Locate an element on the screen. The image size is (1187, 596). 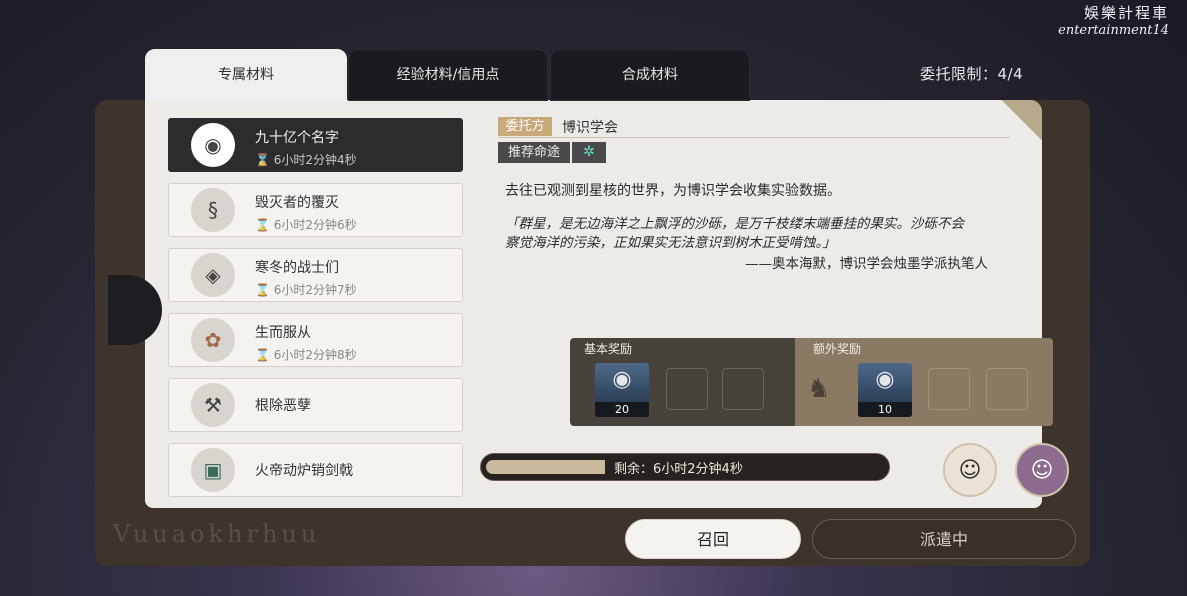
reward-count: 20 is located at coordinates (622, 409).